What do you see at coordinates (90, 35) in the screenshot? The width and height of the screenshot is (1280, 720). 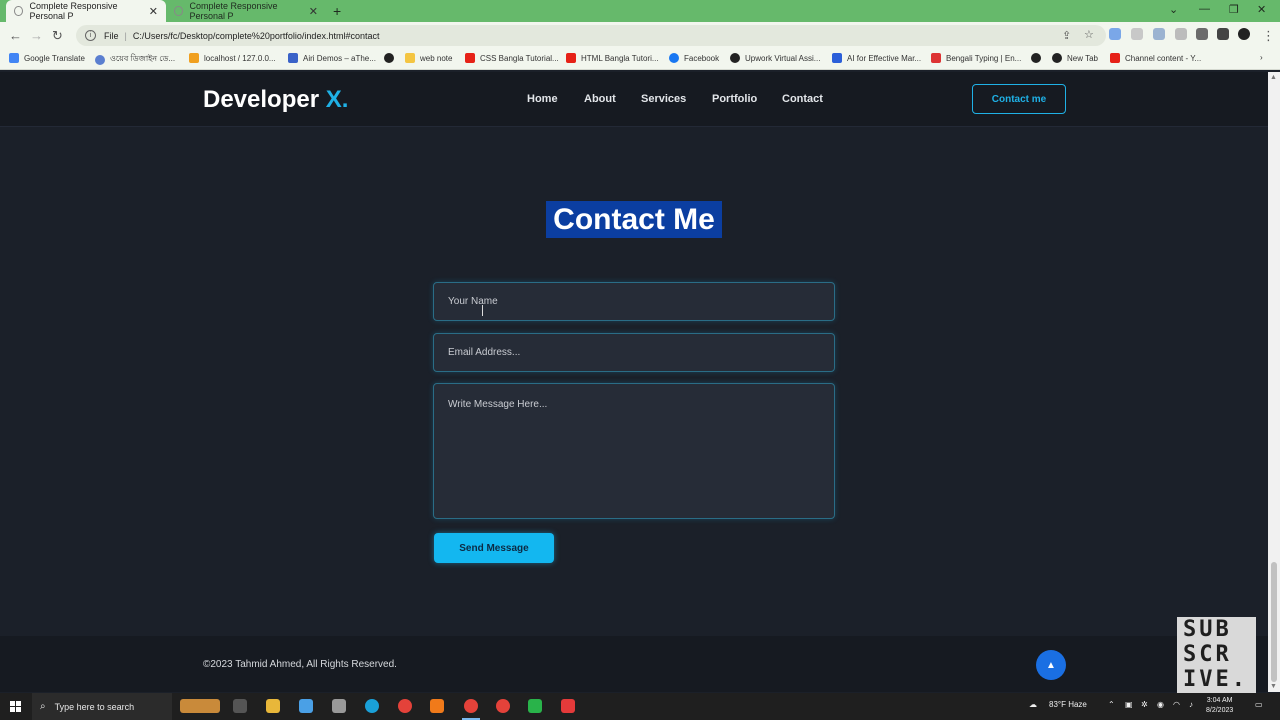 I see `info-icon: i` at bounding box center [90, 35].